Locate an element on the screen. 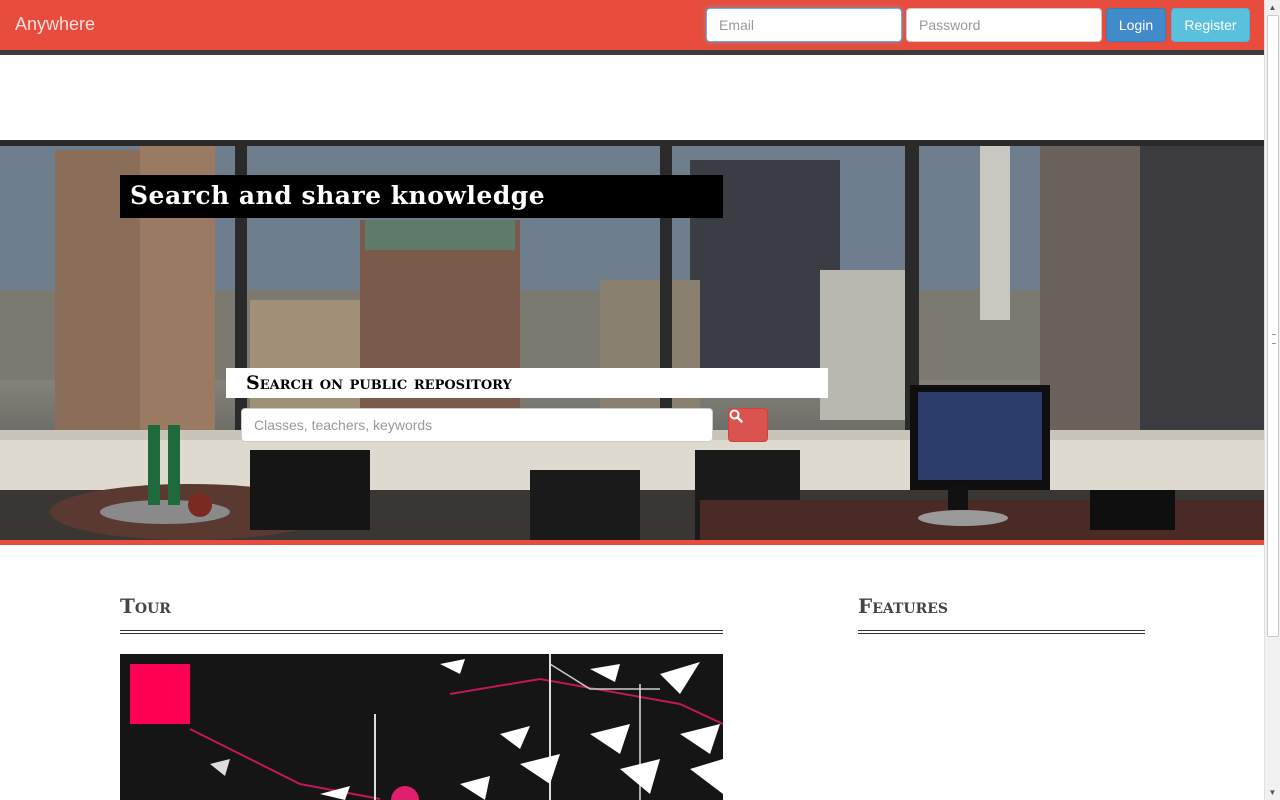  register-button: Register is located at coordinates (1210, 25).